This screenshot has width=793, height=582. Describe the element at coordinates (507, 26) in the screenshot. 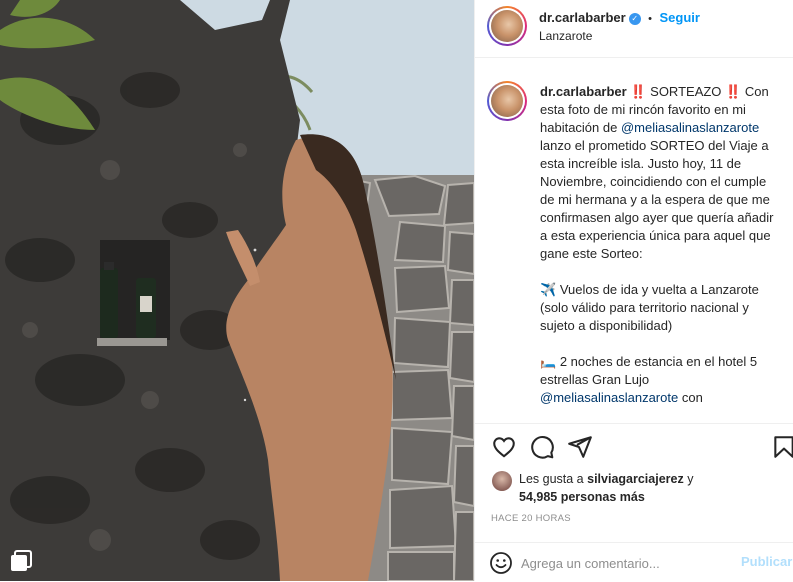

I see `avatar` at that location.